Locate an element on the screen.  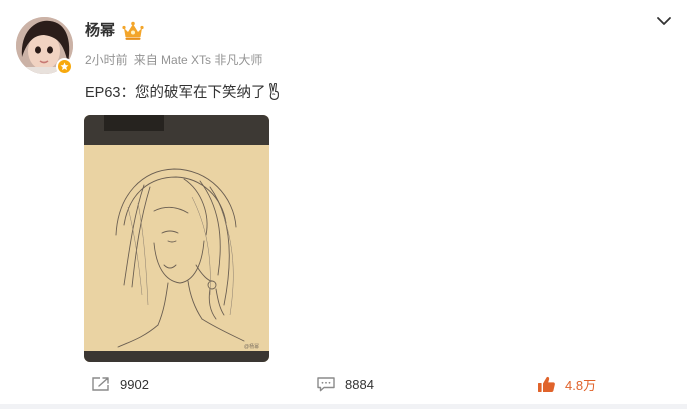
repost-count: 9902 is located at coordinates (134, 384).